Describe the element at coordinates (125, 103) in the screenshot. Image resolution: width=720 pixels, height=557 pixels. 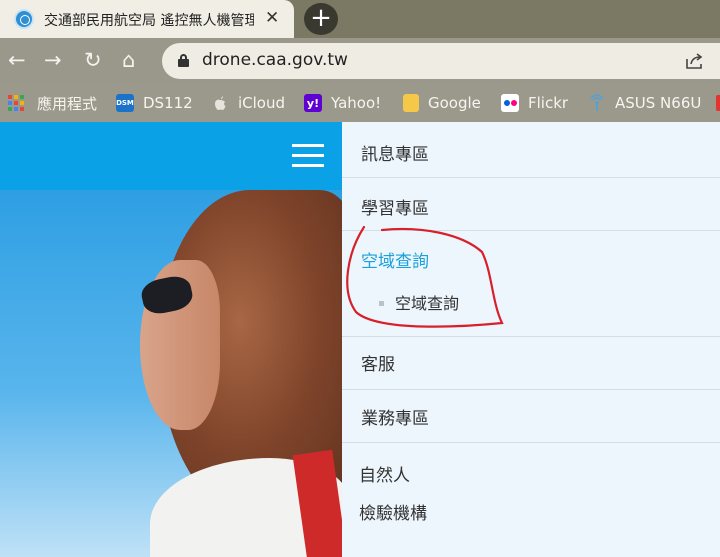
I see `dsm-icon: DSM` at that location.